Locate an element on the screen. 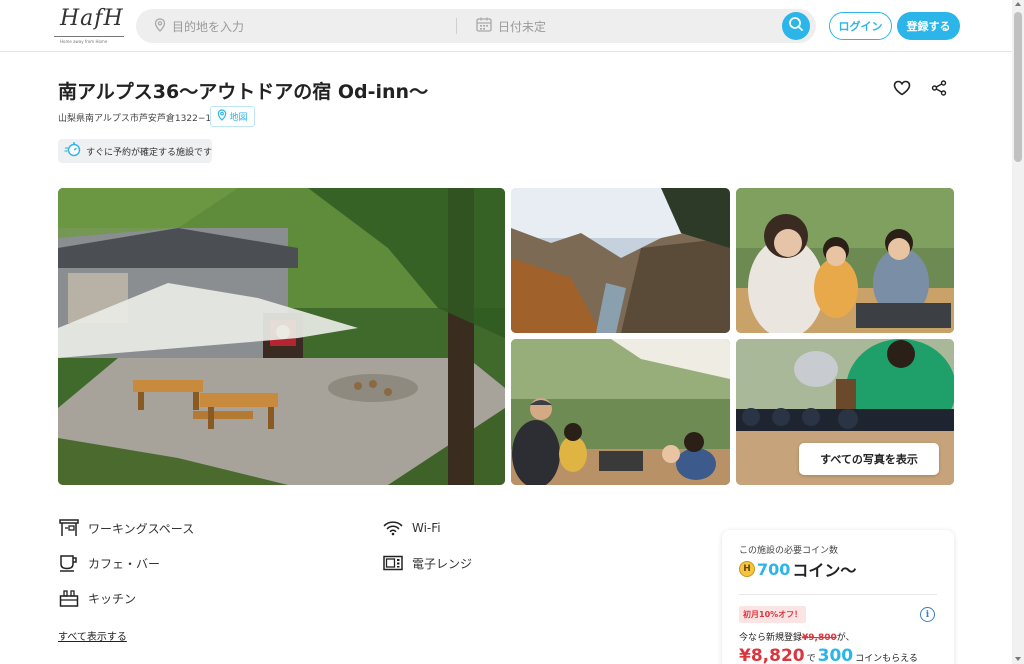  scroll-down-arrow-icon is located at coordinates (1018, 659).